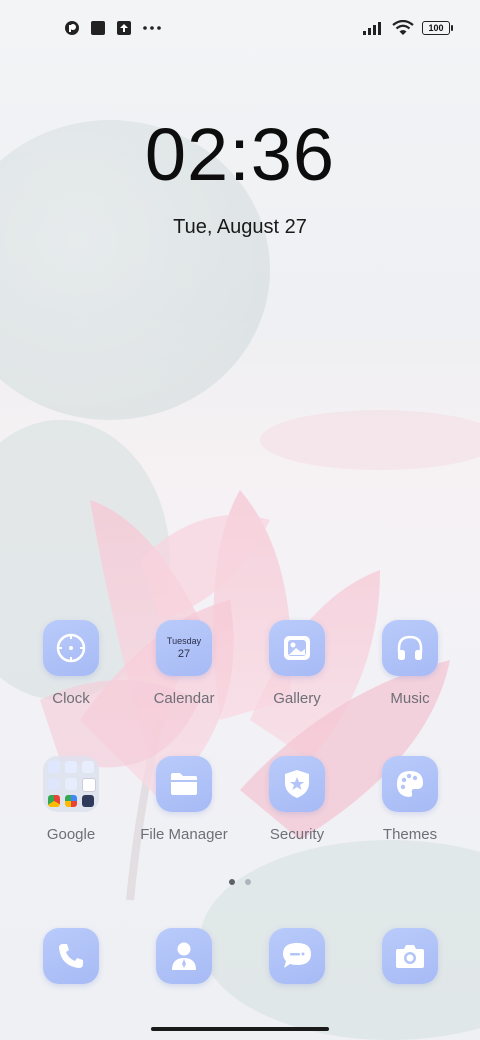  Describe the element at coordinates (297, 784) in the screenshot. I see `shield-icon` at that location.